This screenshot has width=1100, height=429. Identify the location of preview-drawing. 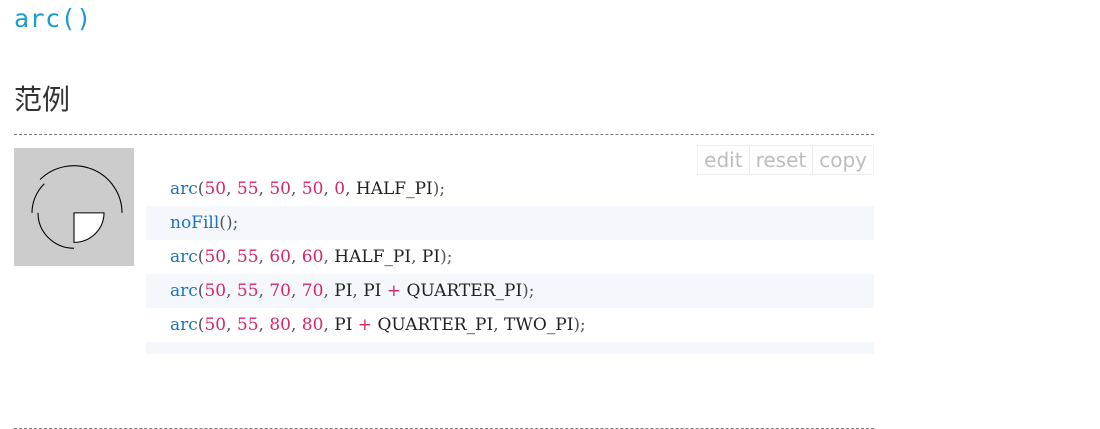
(77, 207).